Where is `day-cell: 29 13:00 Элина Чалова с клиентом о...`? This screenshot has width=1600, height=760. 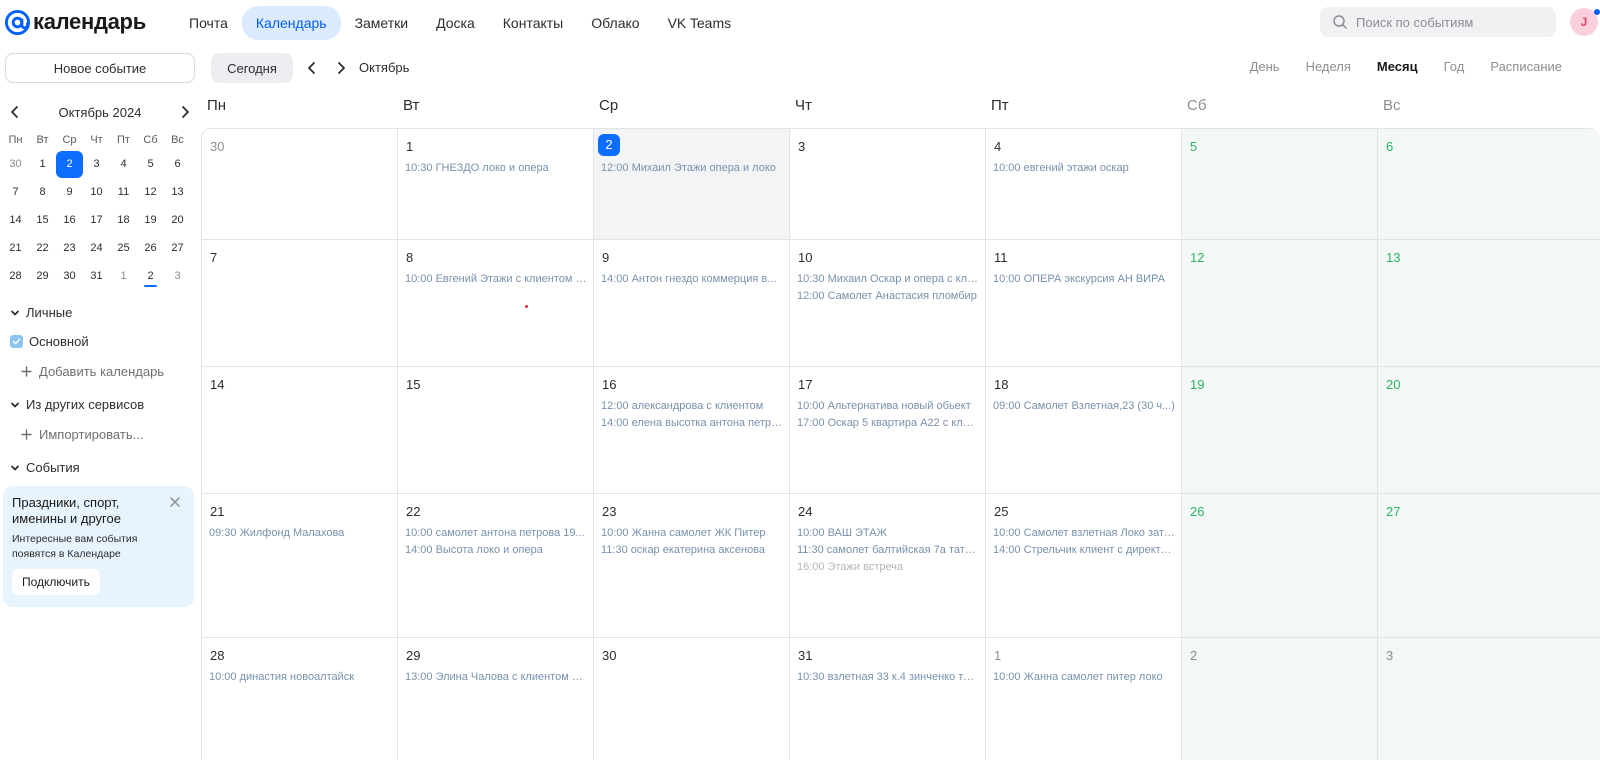 day-cell: 29 13:00 Элина Чалова с клиентом о... is located at coordinates (496, 699).